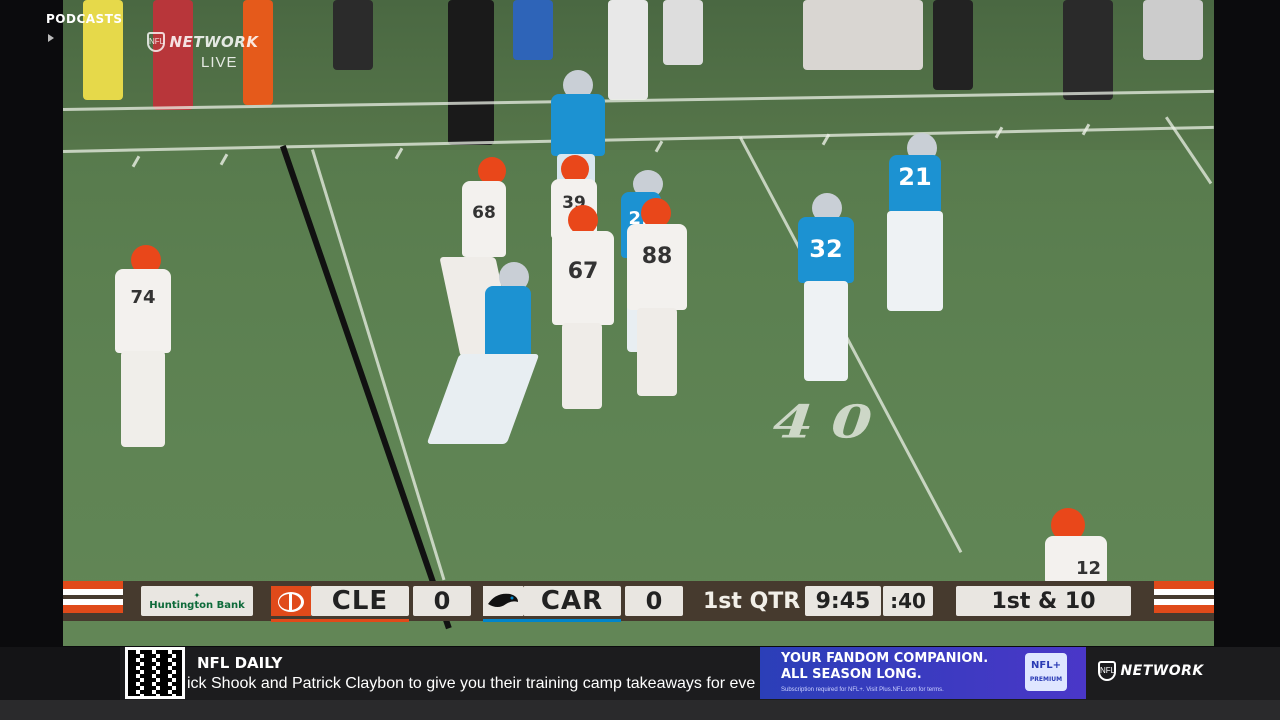 The image size is (1280, 720). What do you see at coordinates (155, 673) in the screenshot?
I see `qr-code-icon` at bounding box center [155, 673].